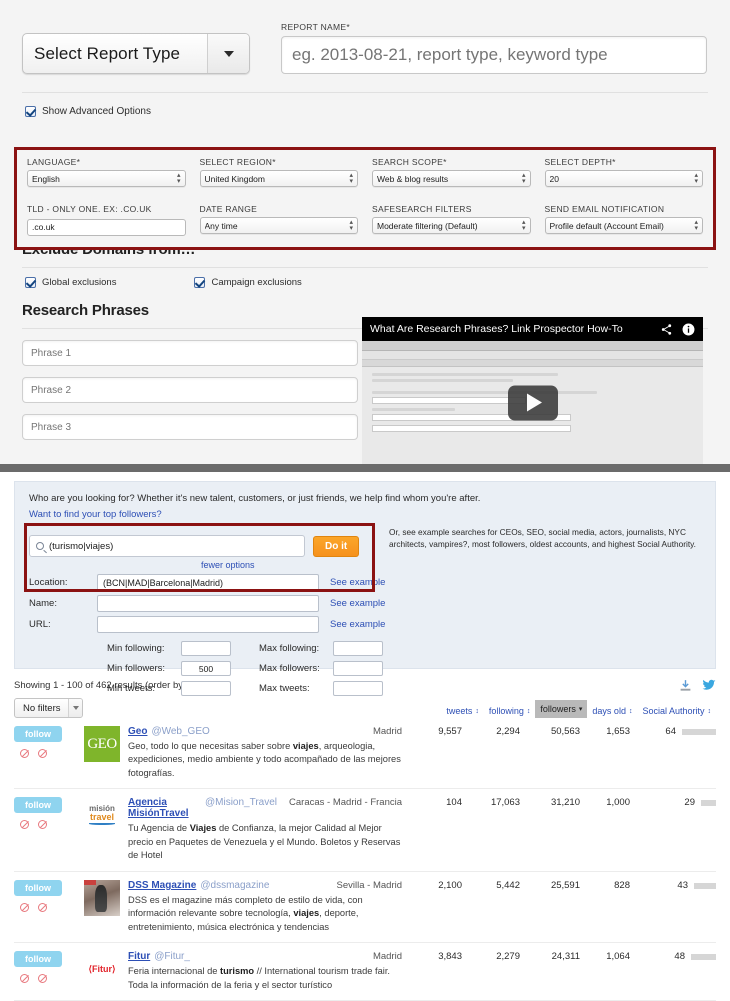 This screenshot has height=1001, width=730. Describe the element at coordinates (208, 603) in the screenshot. I see `name-input` at that location.